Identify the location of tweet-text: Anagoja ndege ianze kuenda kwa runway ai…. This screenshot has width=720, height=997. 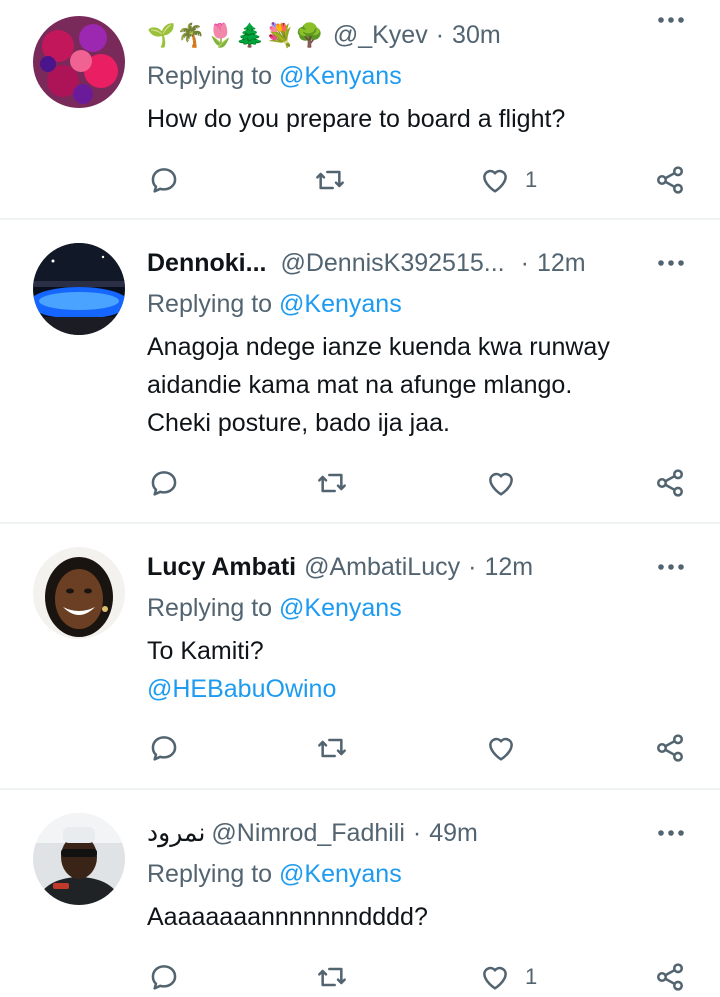
(417, 385).